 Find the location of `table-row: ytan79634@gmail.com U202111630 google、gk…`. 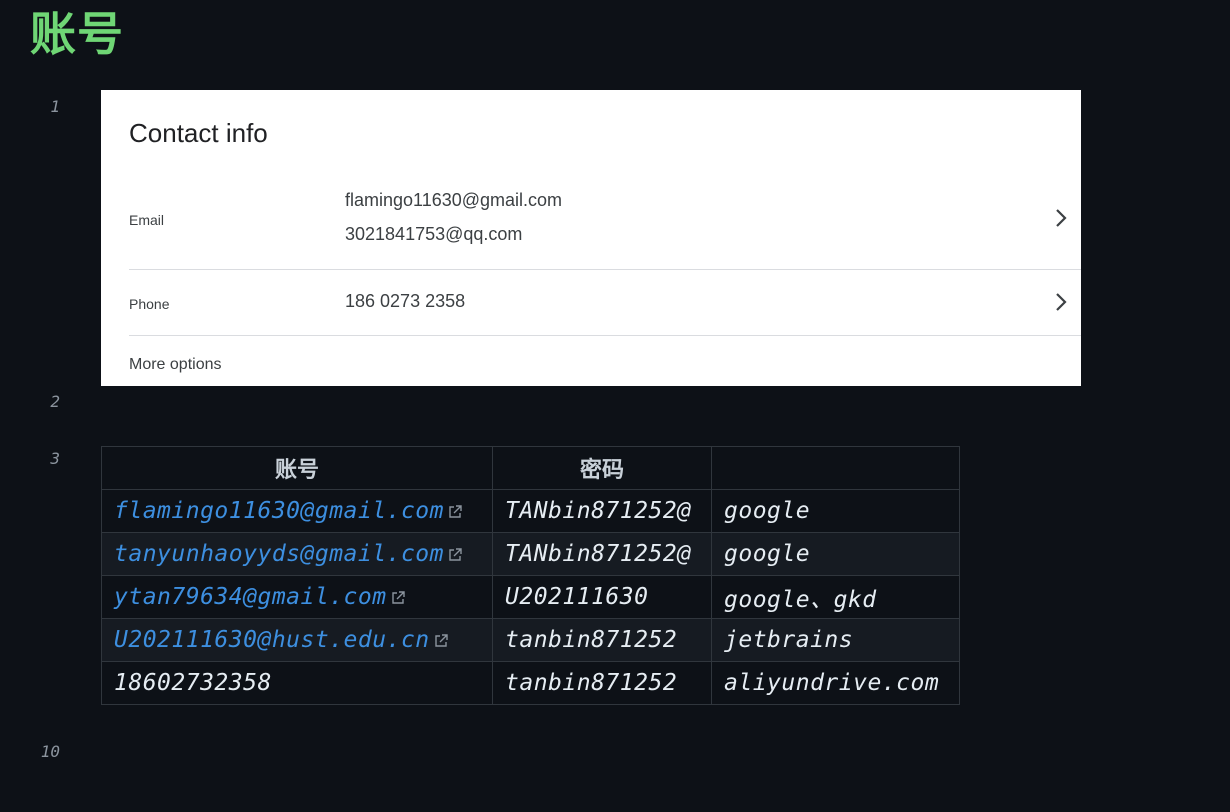

table-row: ytan79634@gmail.com U202111630 google、gk… is located at coordinates (530, 597).